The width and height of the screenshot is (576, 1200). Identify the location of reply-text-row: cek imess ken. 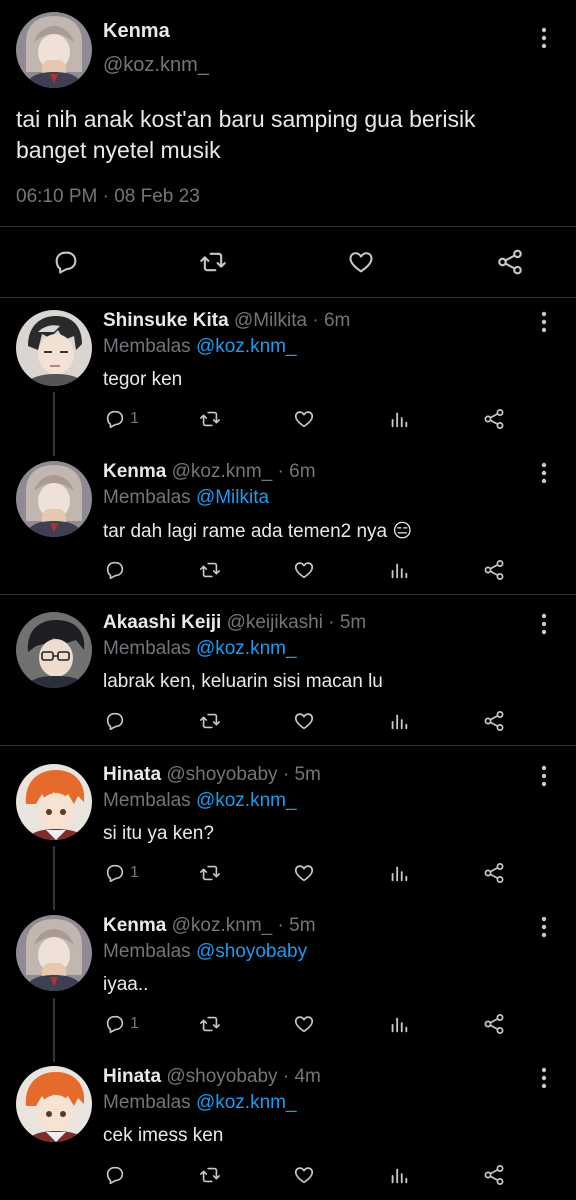
(163, 1136).